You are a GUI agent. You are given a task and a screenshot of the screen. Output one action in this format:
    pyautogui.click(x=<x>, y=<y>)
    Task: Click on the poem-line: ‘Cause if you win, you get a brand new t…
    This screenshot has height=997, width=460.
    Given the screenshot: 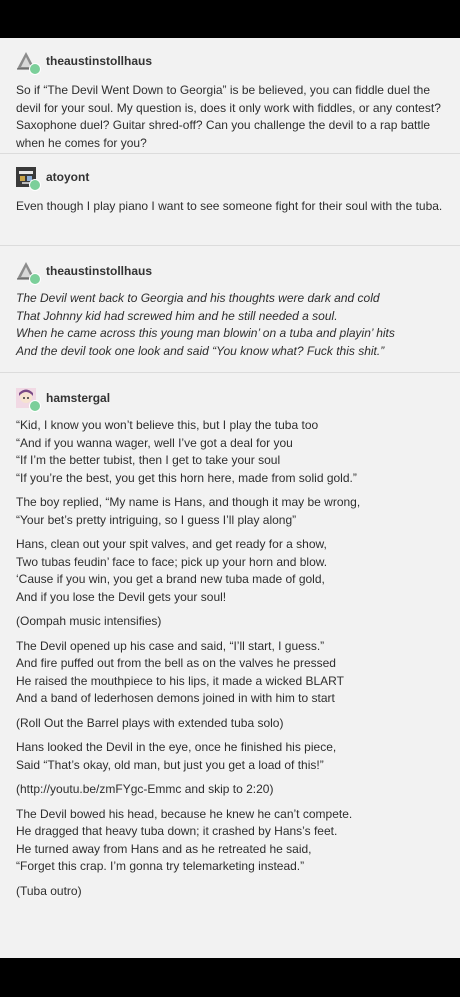 What is the action you would take?
    pyautogui.click(x=170, y=579)
    